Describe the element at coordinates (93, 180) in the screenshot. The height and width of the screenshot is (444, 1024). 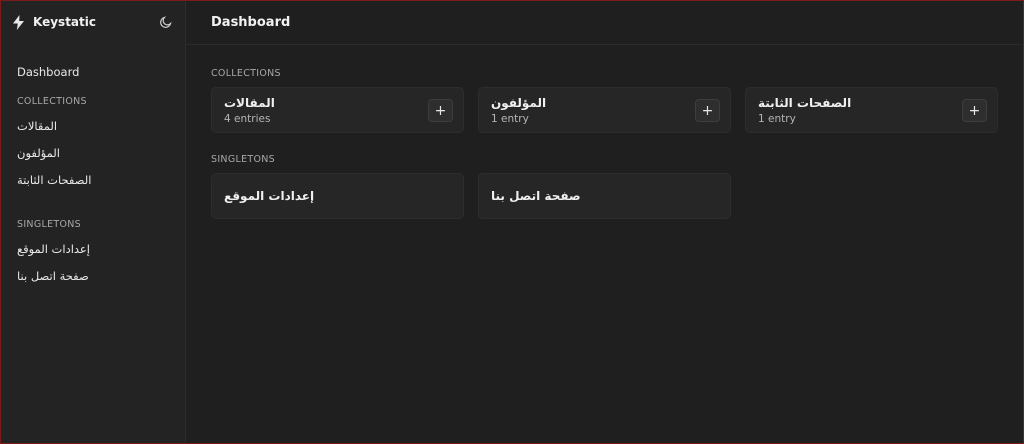
I see `sidebar-item-collection: الصفحات الثابتة` at that location.